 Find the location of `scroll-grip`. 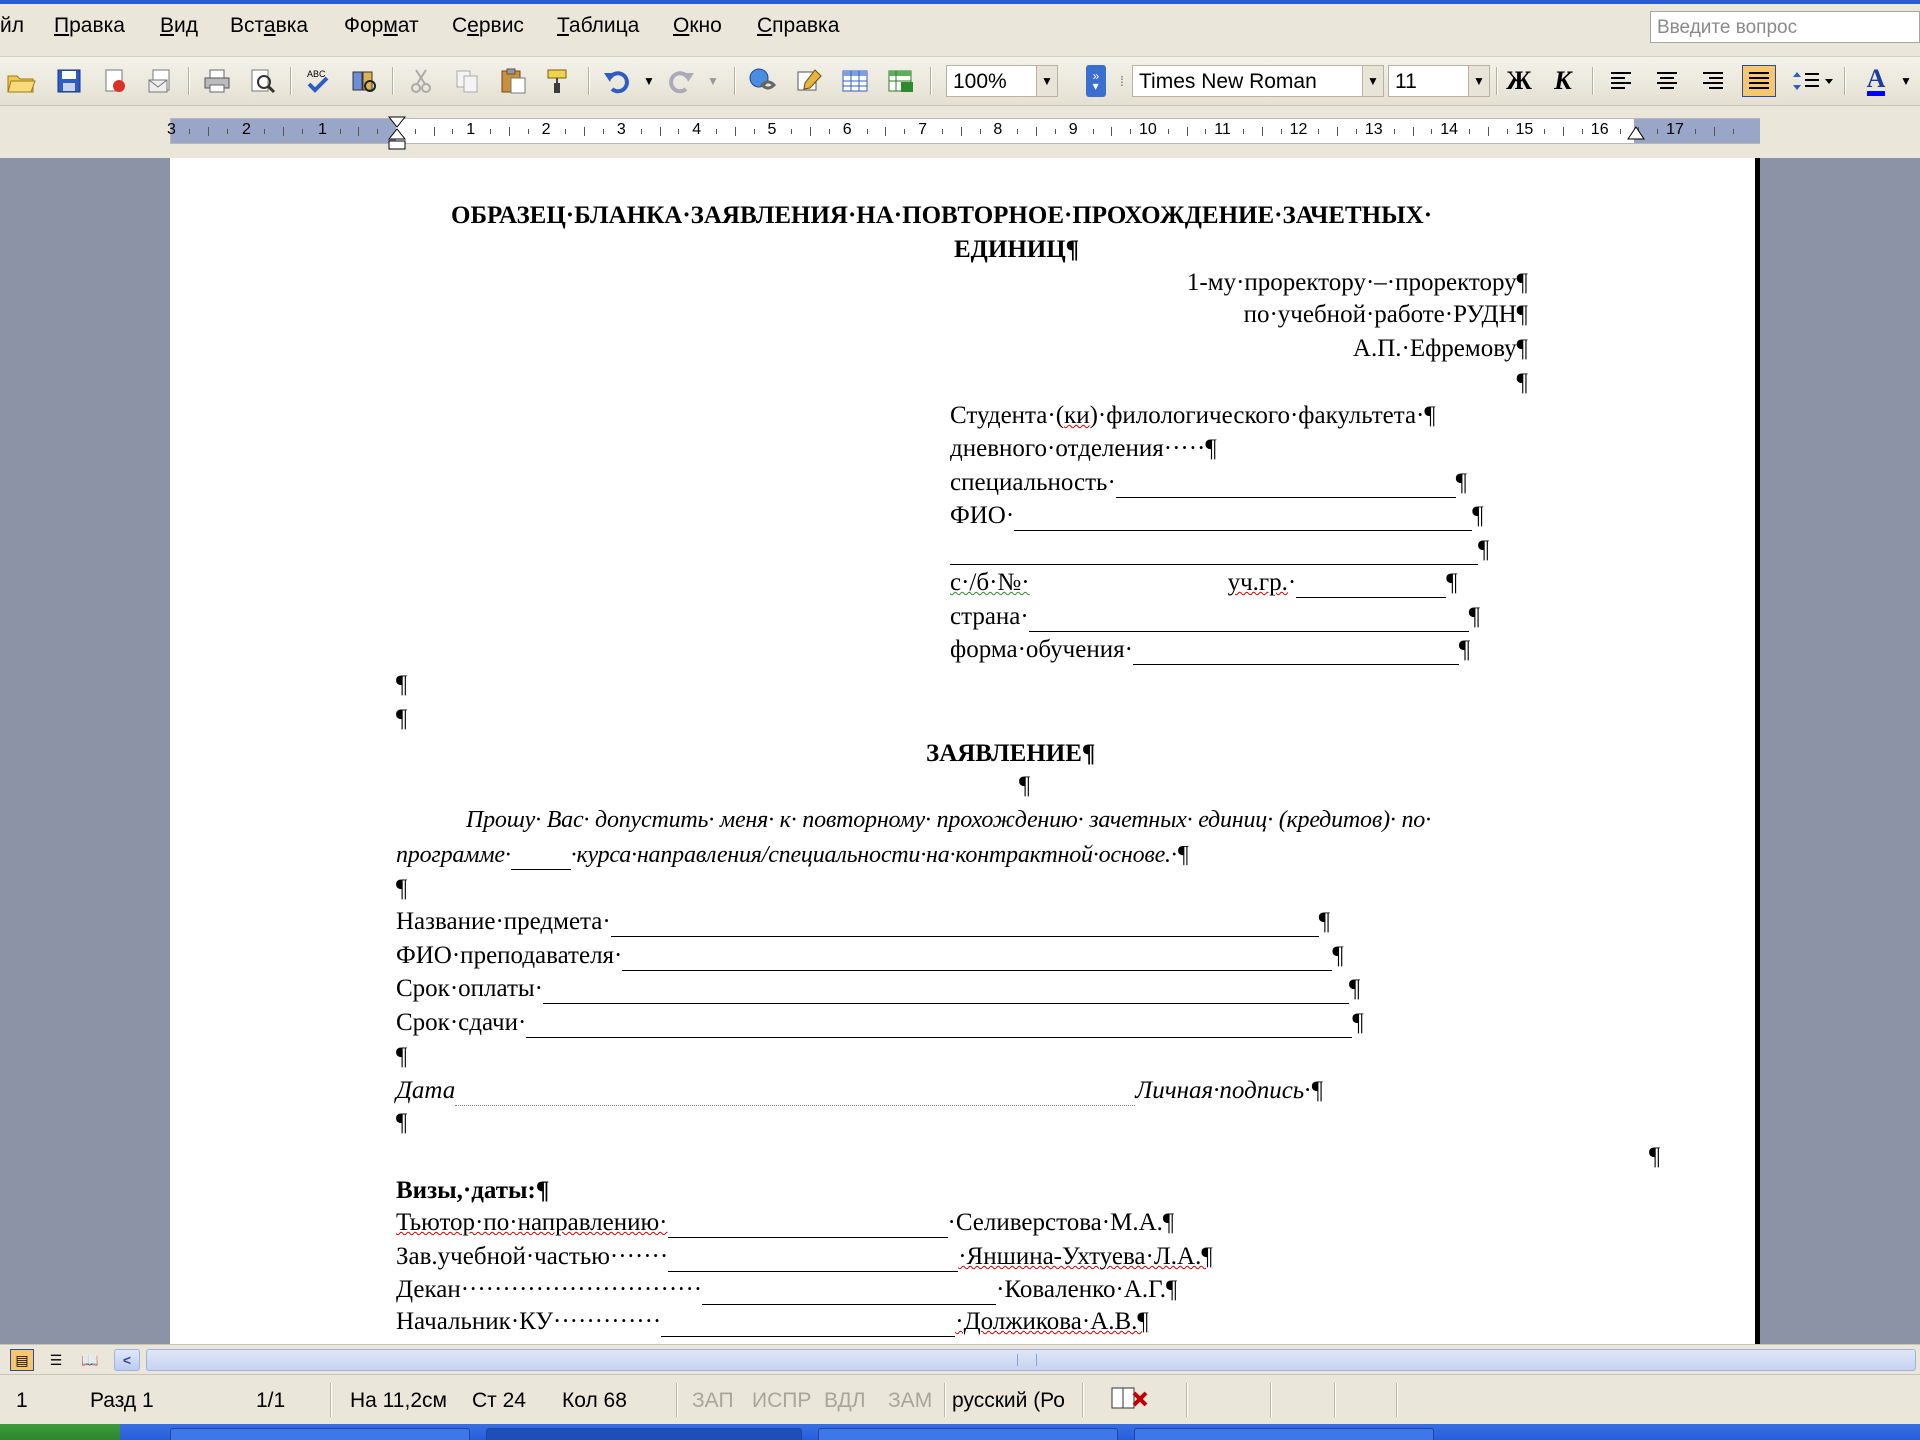

scroll-grip is located at coordinates (1027, 1360).